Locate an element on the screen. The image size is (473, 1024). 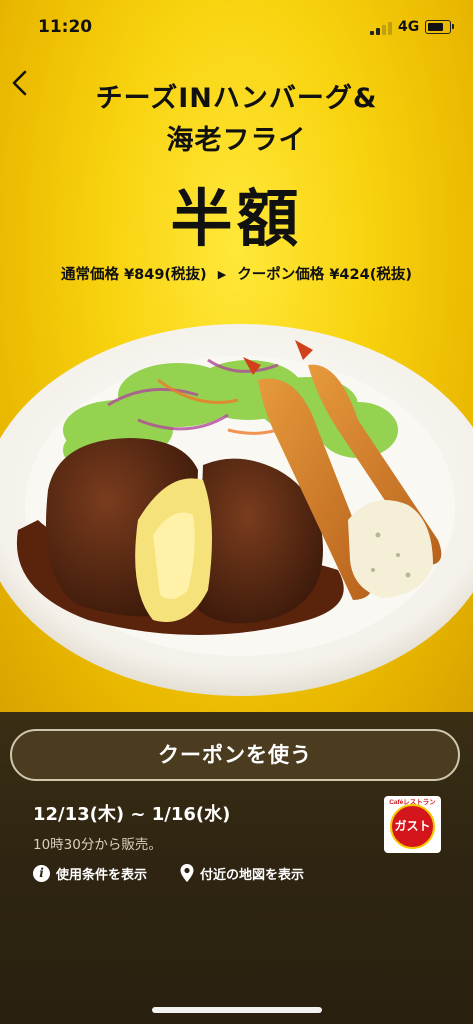
battery-icon is located at coordinates (439, 27).